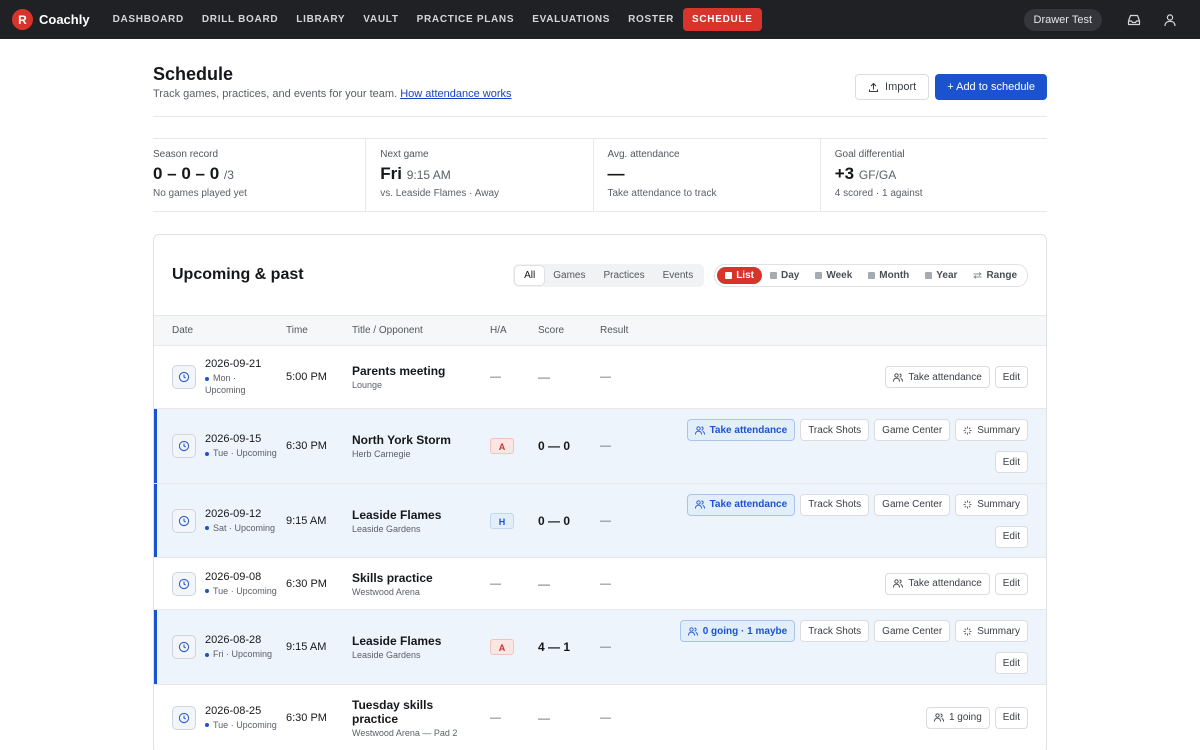  Describe the element at coordinates (790, 275) in the screenshot. I see `view-label: Day` at that location.